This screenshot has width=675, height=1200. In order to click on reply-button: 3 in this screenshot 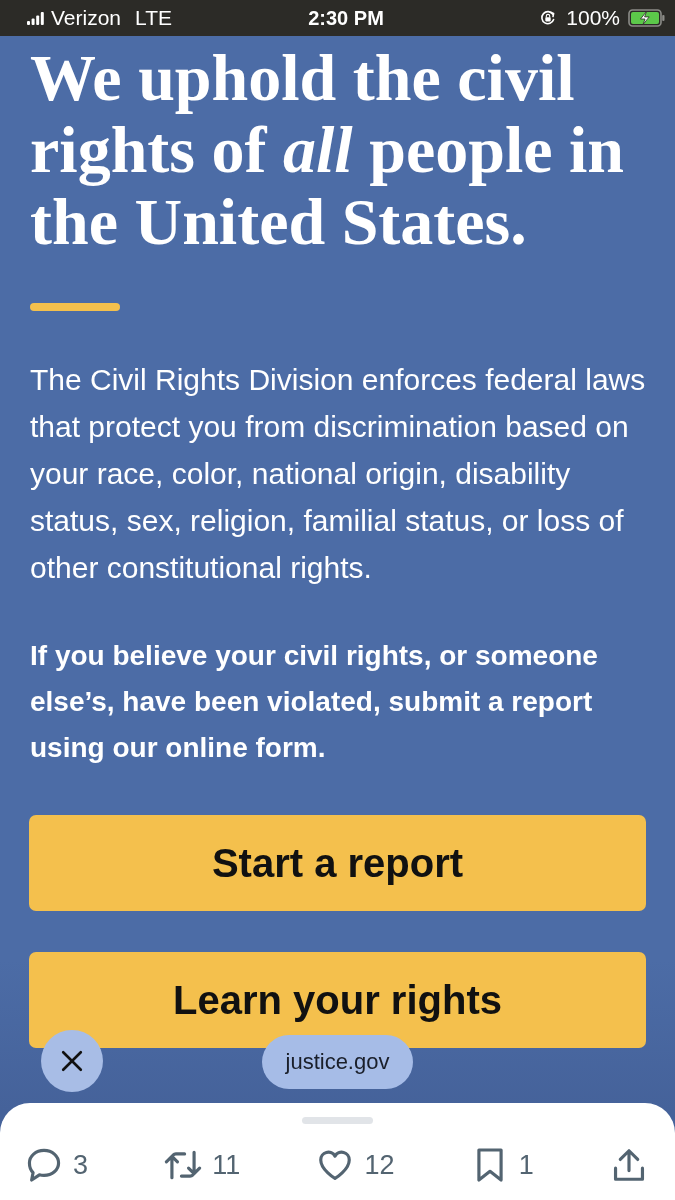, I will do `click(57, 1165)`.